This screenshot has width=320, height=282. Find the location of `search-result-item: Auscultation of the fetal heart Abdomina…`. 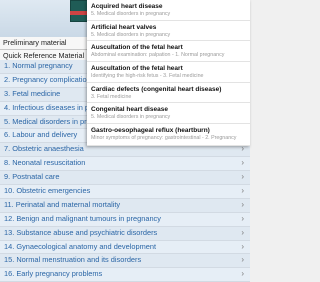

search-result-item: Auscultation of the fetal heart Abdomina… is located at coordinates (168, 52).